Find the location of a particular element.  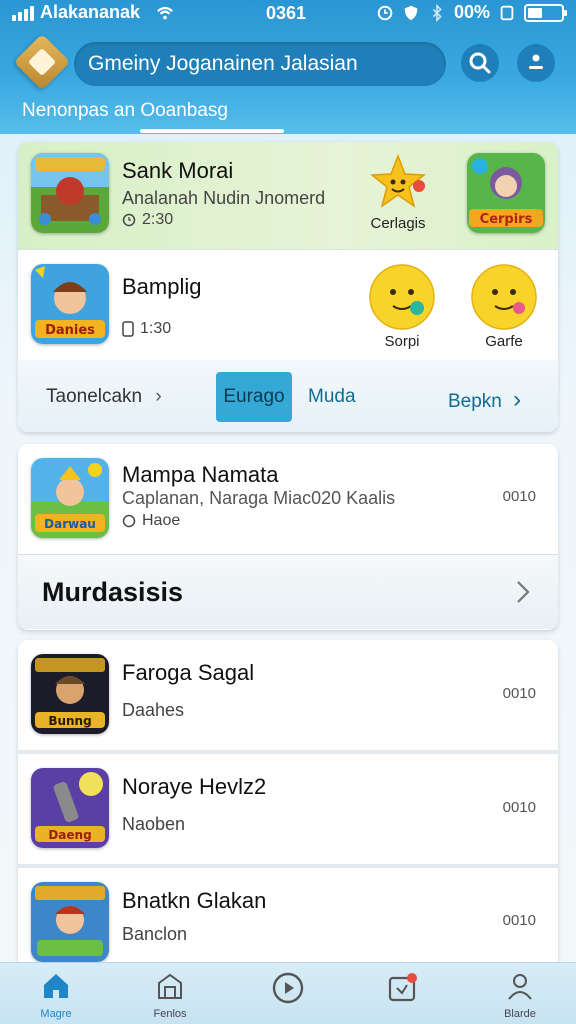

item-meta: Haoe is located at coordinates (151, 521).